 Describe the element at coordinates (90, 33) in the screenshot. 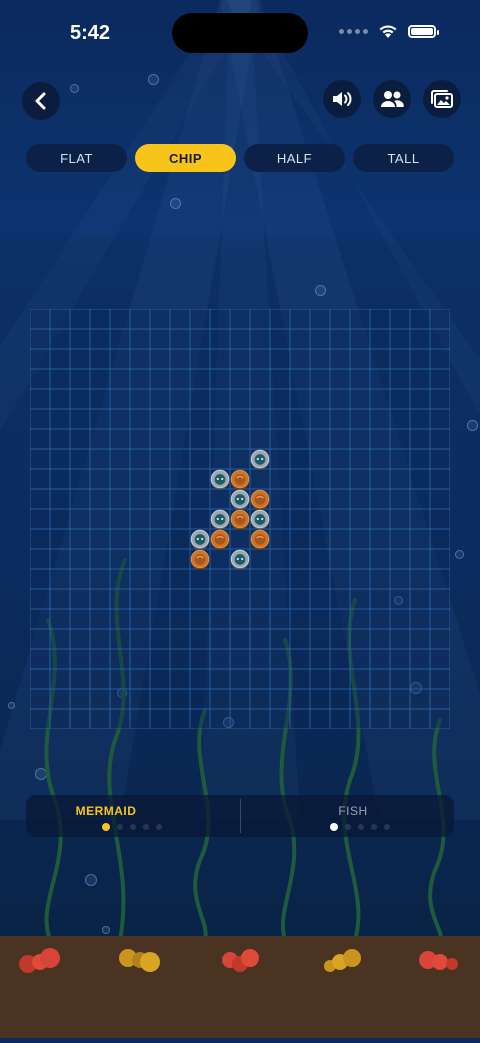

I see `status-time: 5:42` at that location.